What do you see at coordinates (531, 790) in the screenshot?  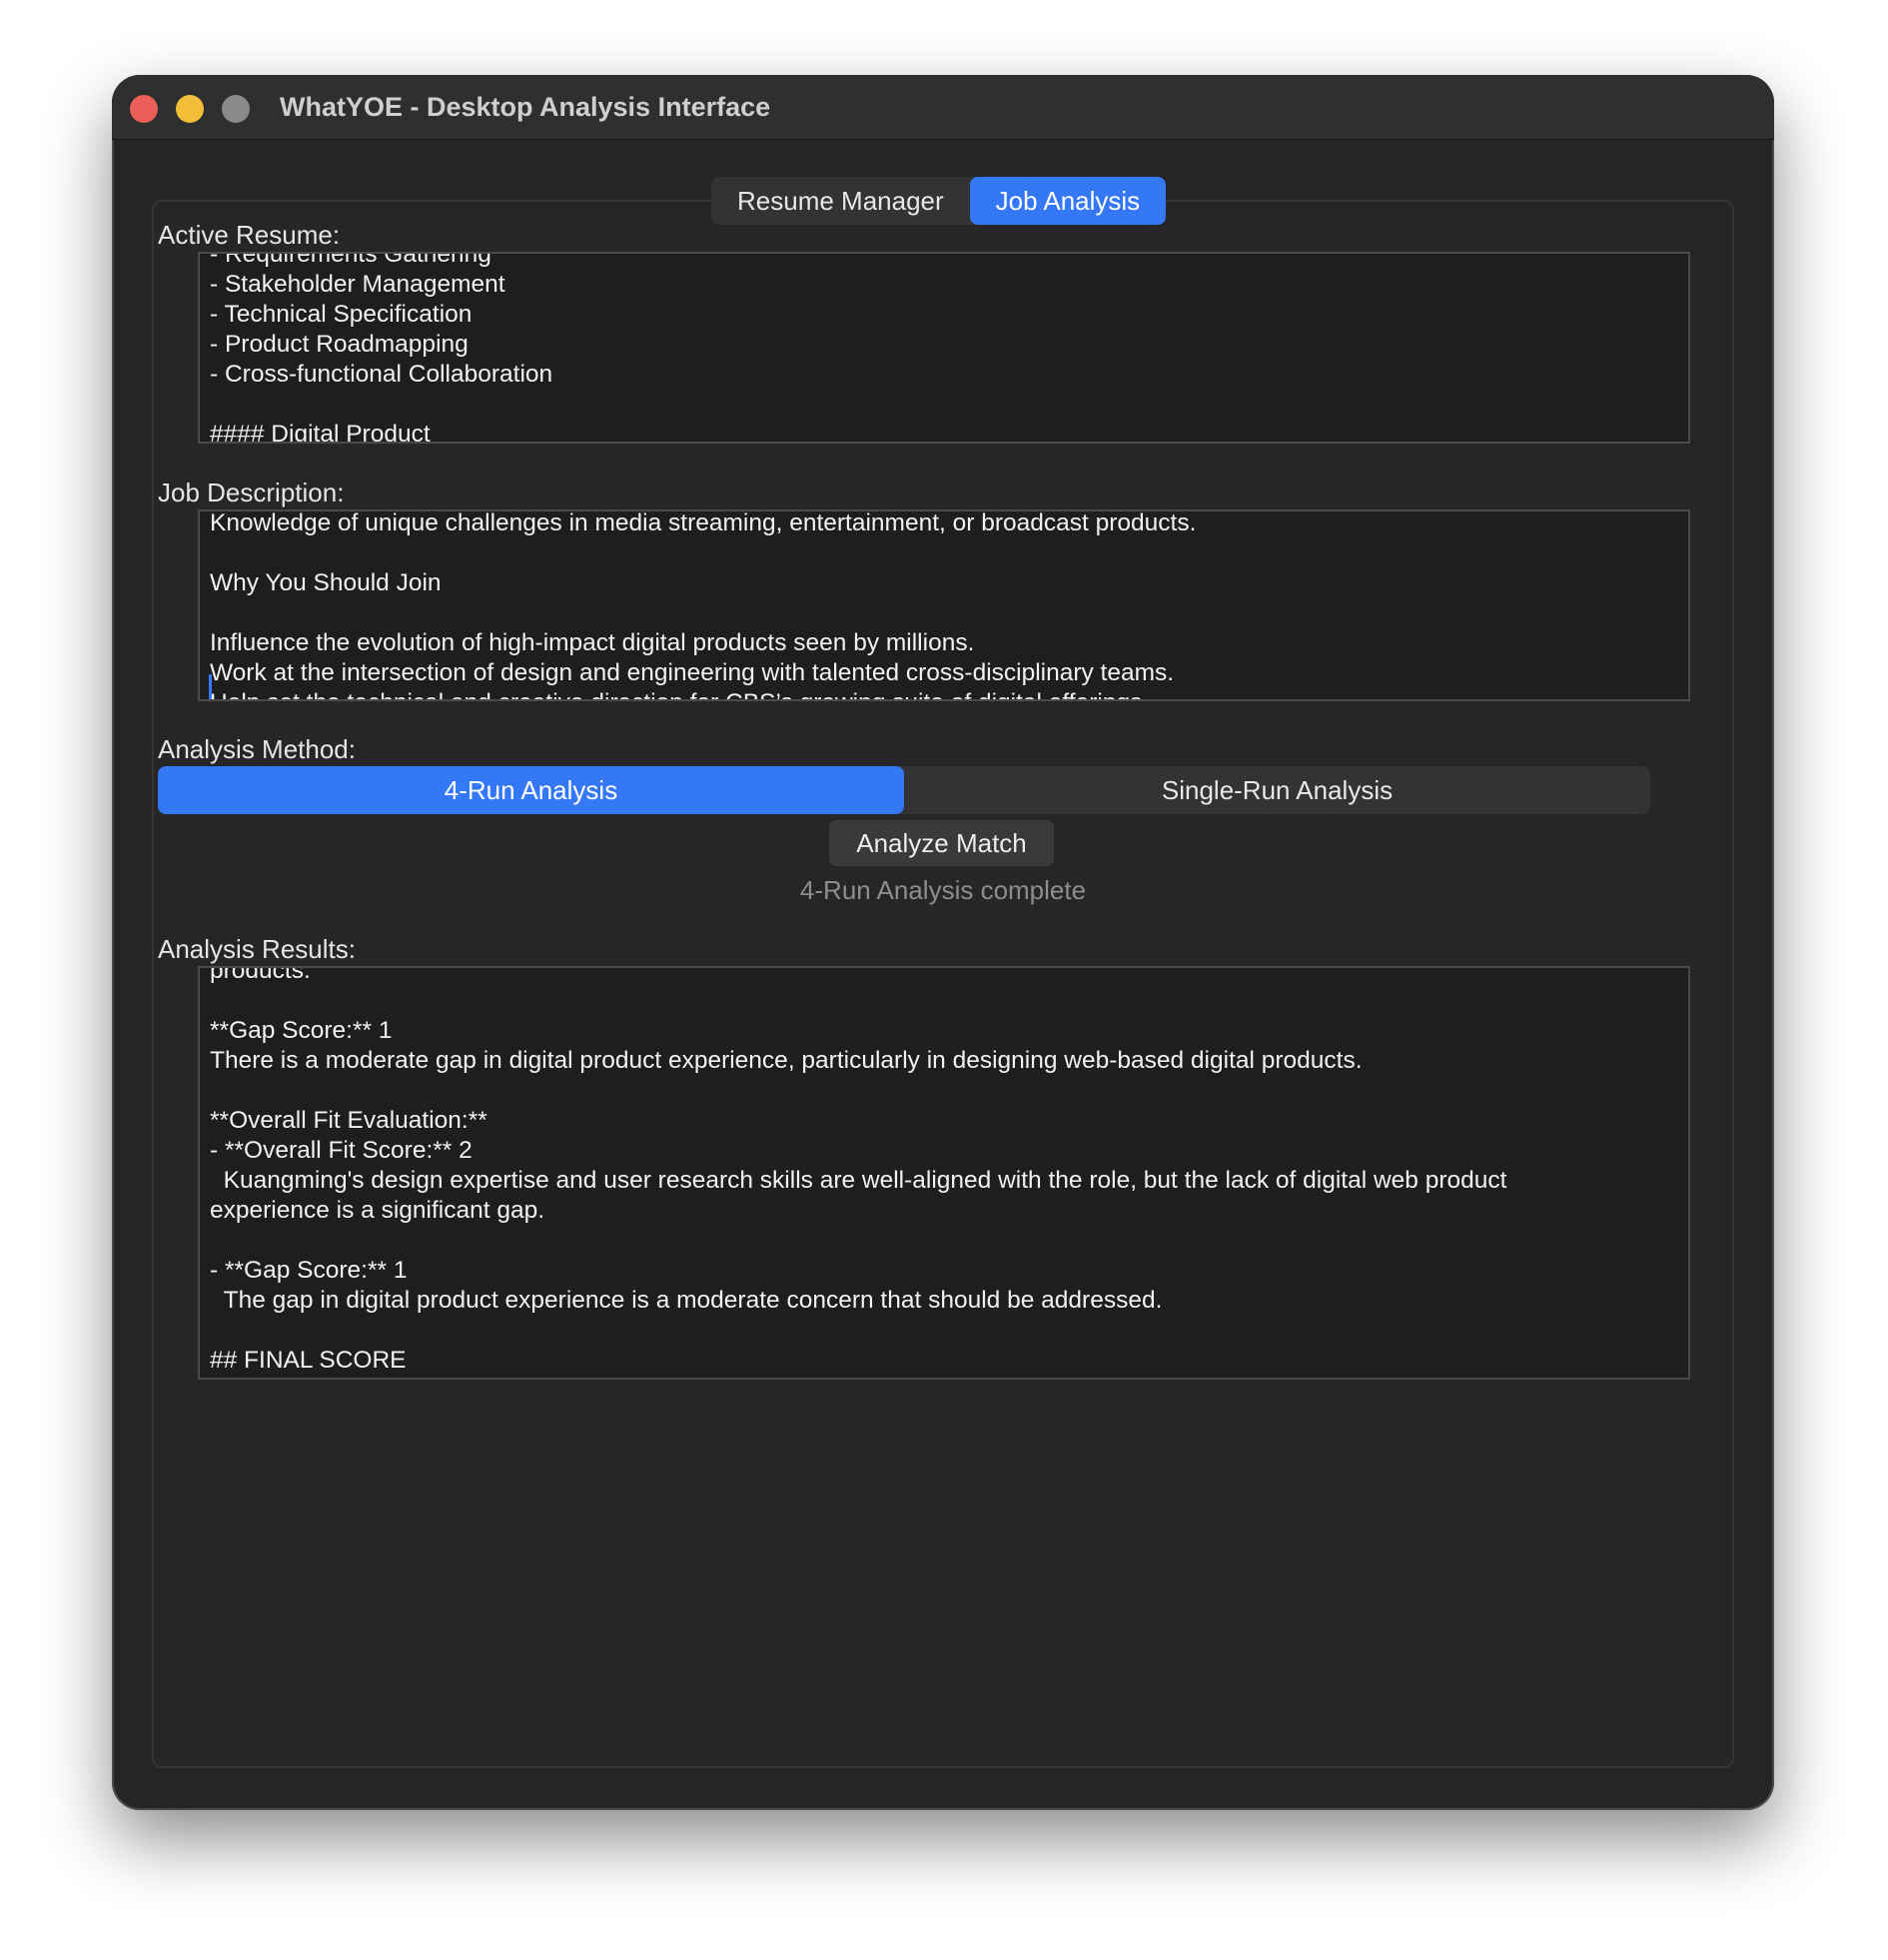 I see `four-run-analysis-option: 4-Run Analysis` at bounding box center [531, 790].